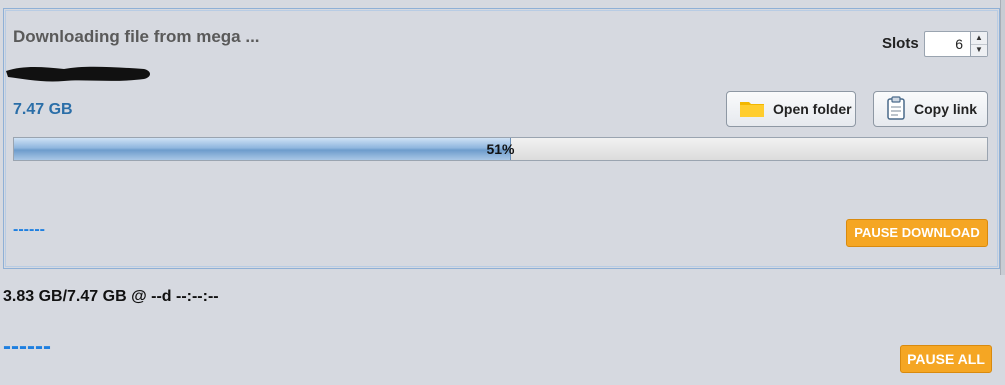  Describe the element at coordinates (896, 109) in the screenshot. I see `clipboard-icon` at that location.